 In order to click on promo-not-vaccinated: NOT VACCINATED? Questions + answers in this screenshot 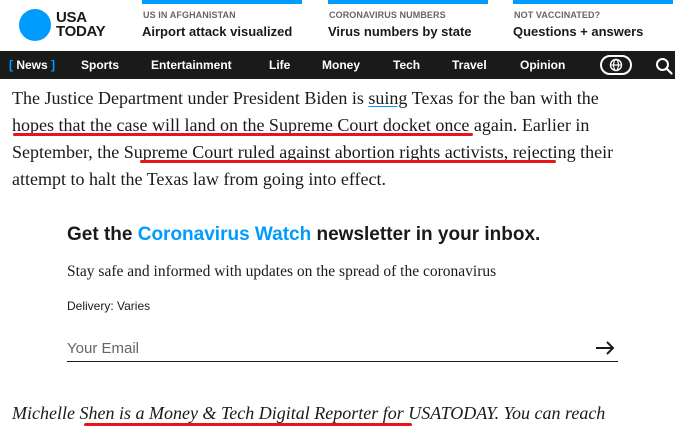, I will do `click(593, 25)`.